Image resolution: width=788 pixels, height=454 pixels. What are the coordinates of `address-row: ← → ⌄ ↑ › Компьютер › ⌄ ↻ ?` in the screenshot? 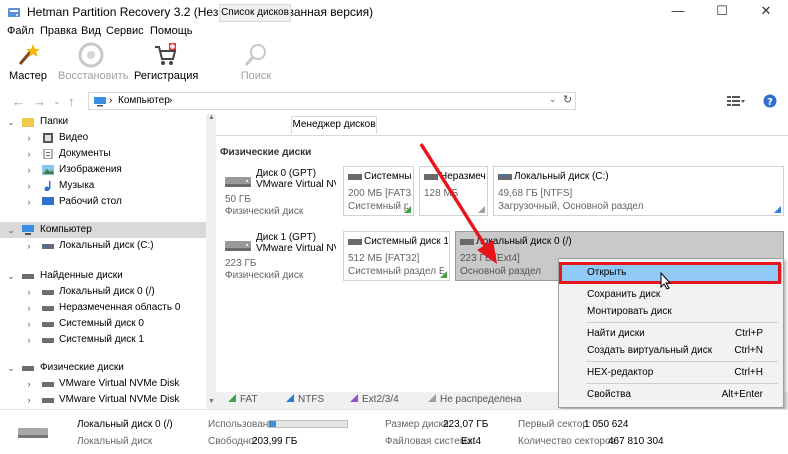 It's located at (394, 101).